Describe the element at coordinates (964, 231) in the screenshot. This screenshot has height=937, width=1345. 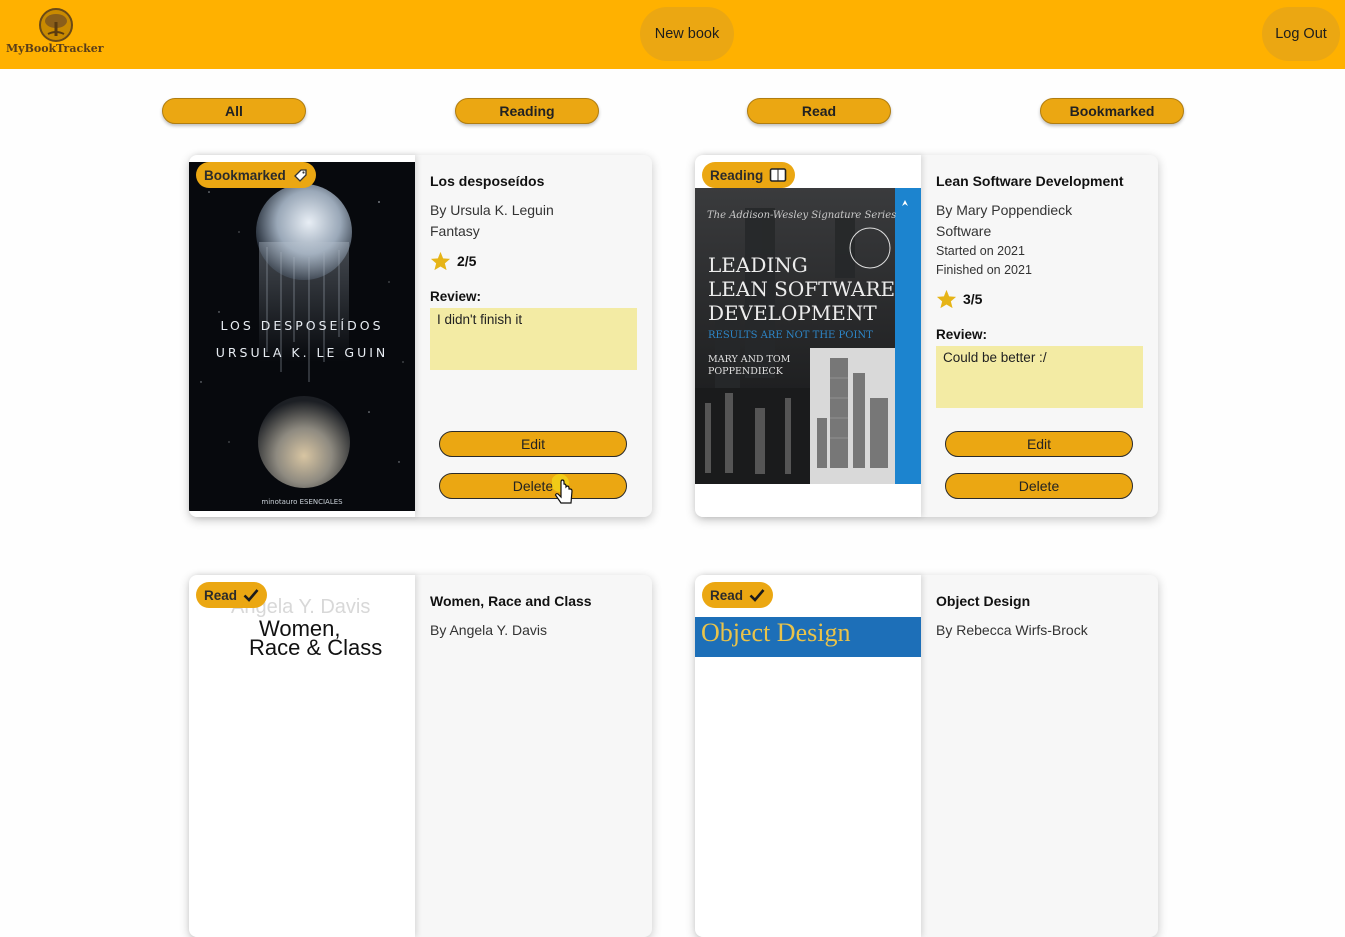
I see `book-genre: Software` at that location.